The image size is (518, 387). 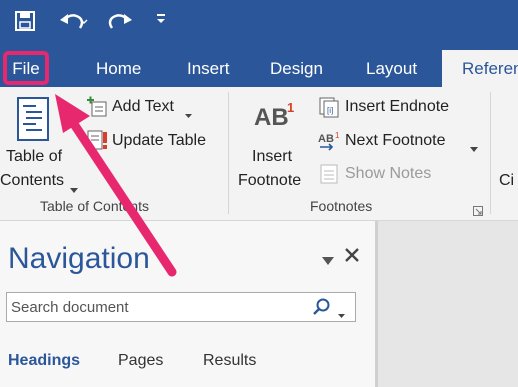 I want to click on annotation-arrow, so click(x=116, y=185).